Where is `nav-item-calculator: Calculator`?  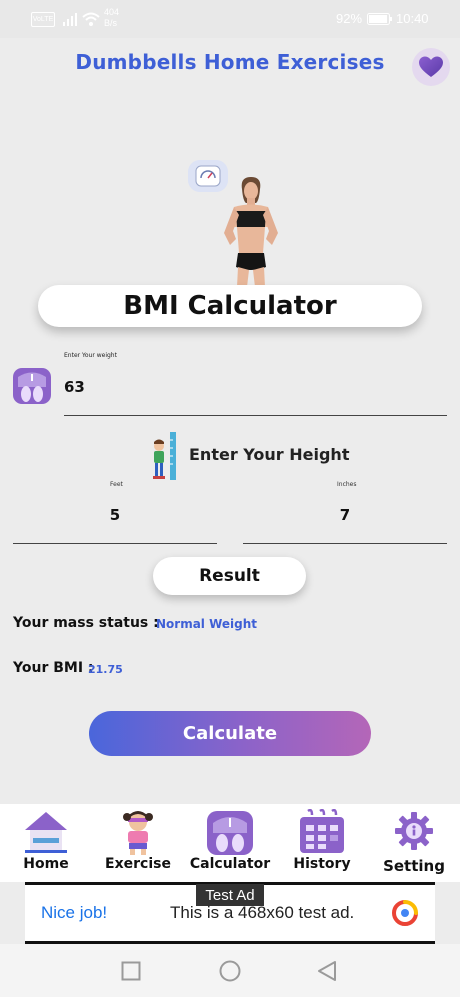
nav-item-calculator: Calculator is located at coordinates (230, 843).